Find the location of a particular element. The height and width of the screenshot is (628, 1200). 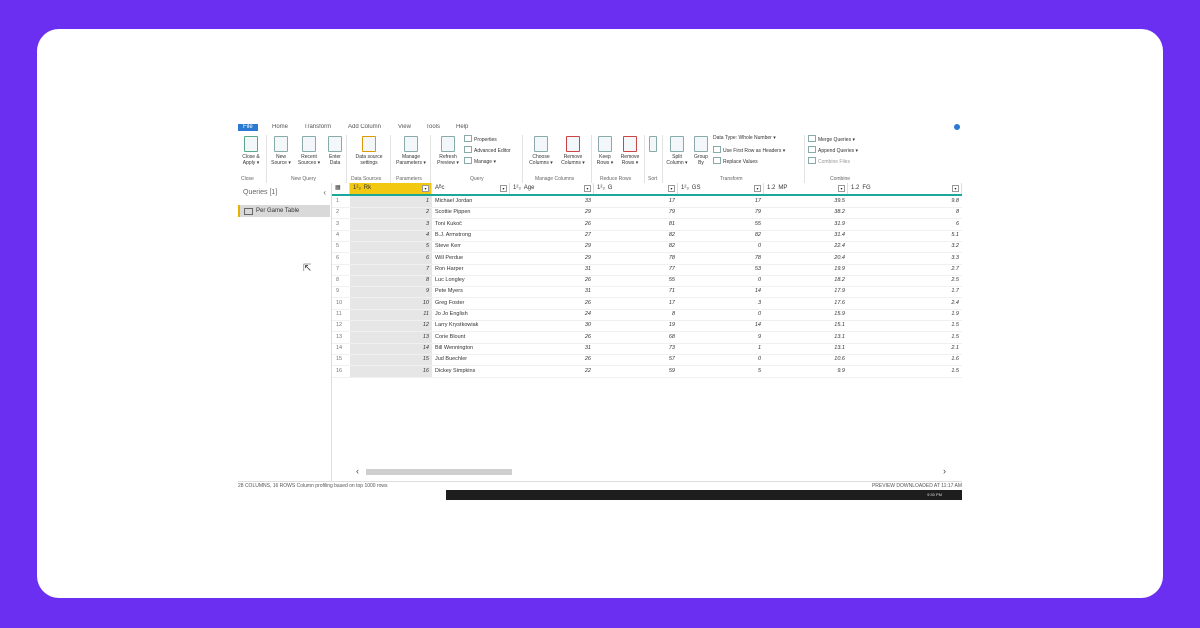

table-cell: 7 is located at coordinates (389, 269).